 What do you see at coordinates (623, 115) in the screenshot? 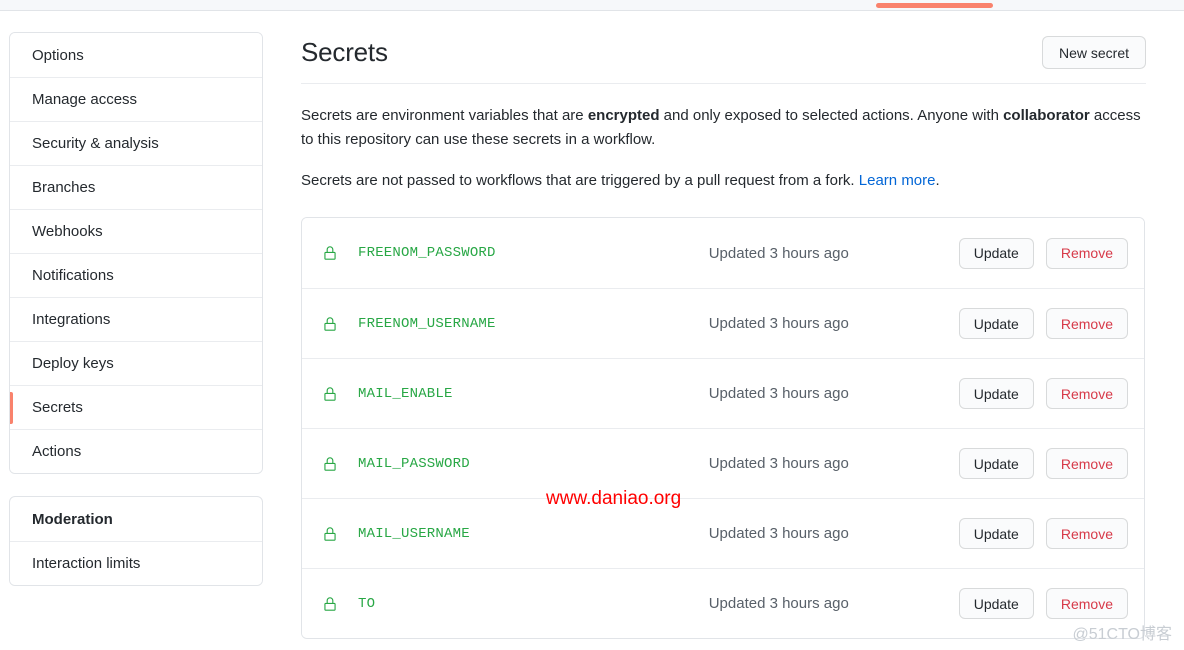
I see `desc1-bold-encrypted: encrypted` at bounding box center [623, 115].